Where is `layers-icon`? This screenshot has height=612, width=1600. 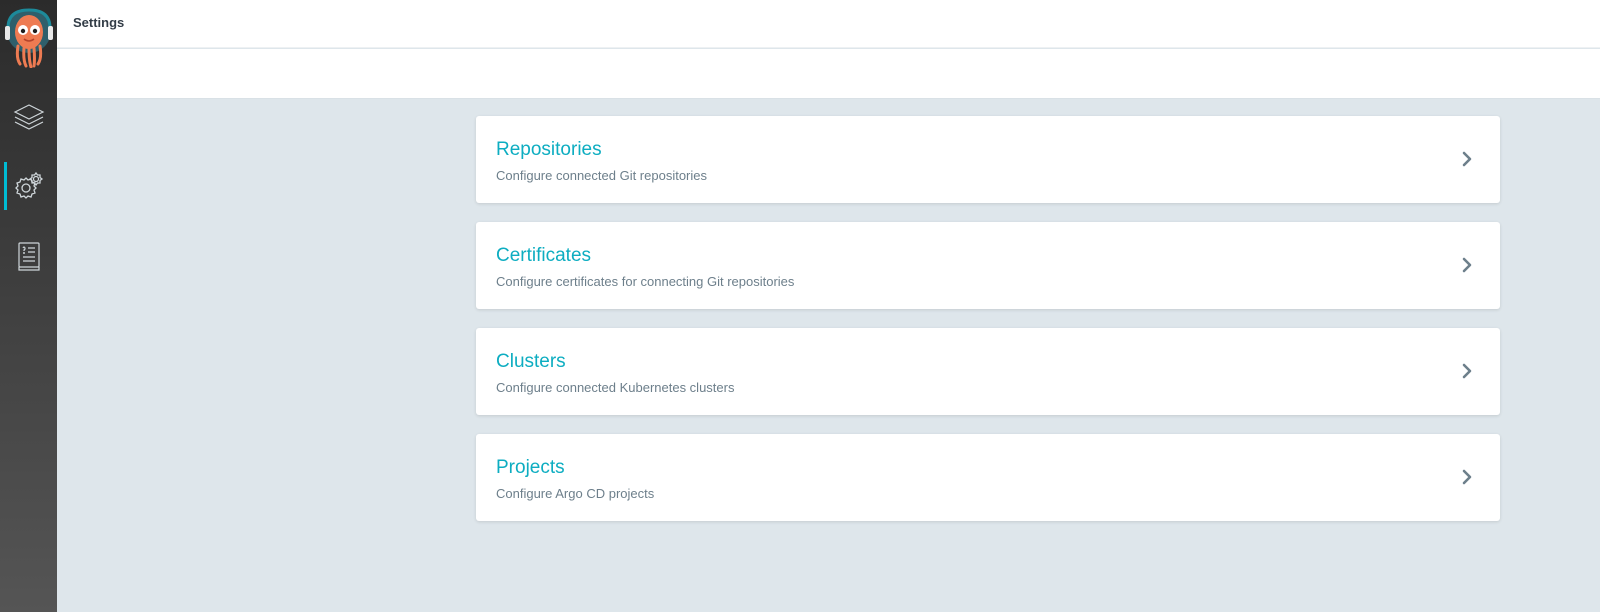
layers-icon is located at coordinates (28, 117).